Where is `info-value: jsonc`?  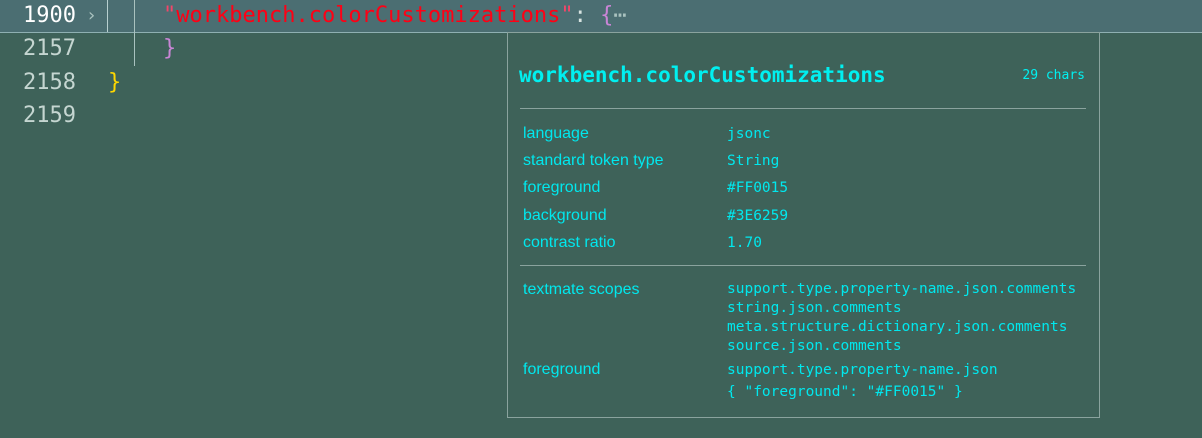 info-value: jsonc is located at coordinates (749, 134).